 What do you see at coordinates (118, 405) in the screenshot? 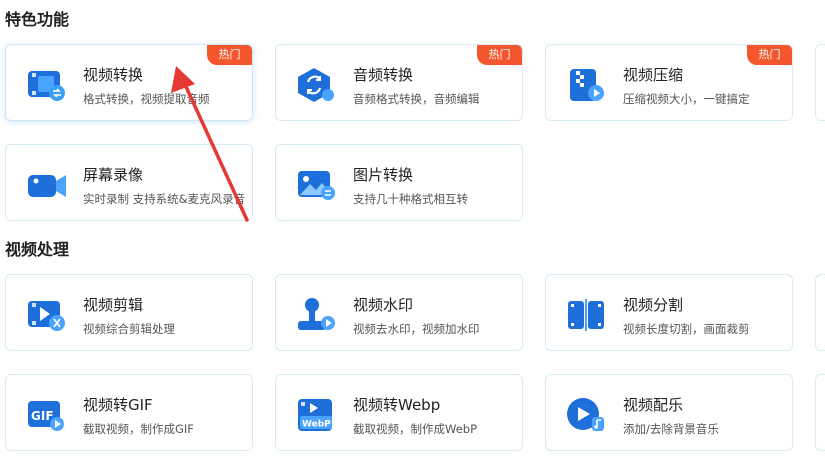
I see `card-title: 视频转GIF` at bounding box center [118, 405].